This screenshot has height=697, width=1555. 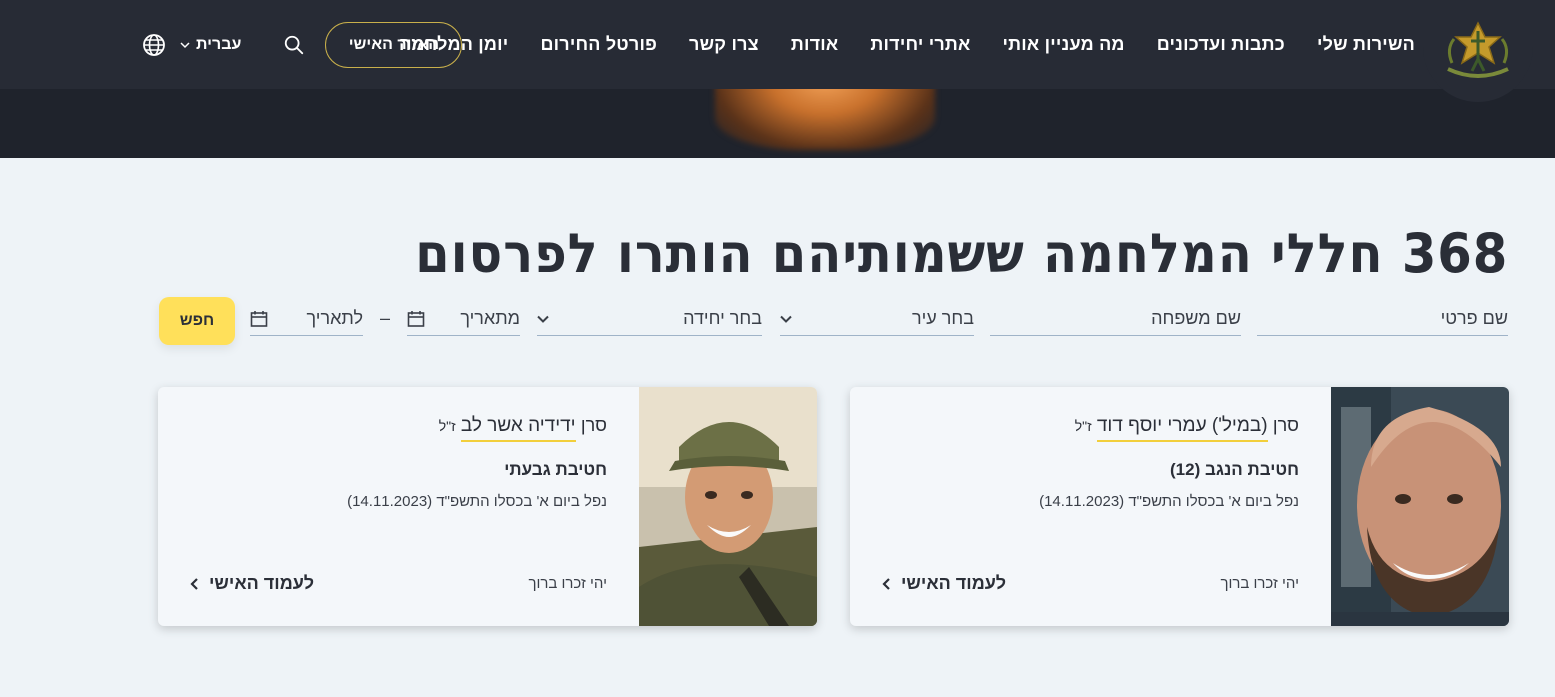 I want to click on to-date-placeholder: לתאריך, so click(x=334, y=318).